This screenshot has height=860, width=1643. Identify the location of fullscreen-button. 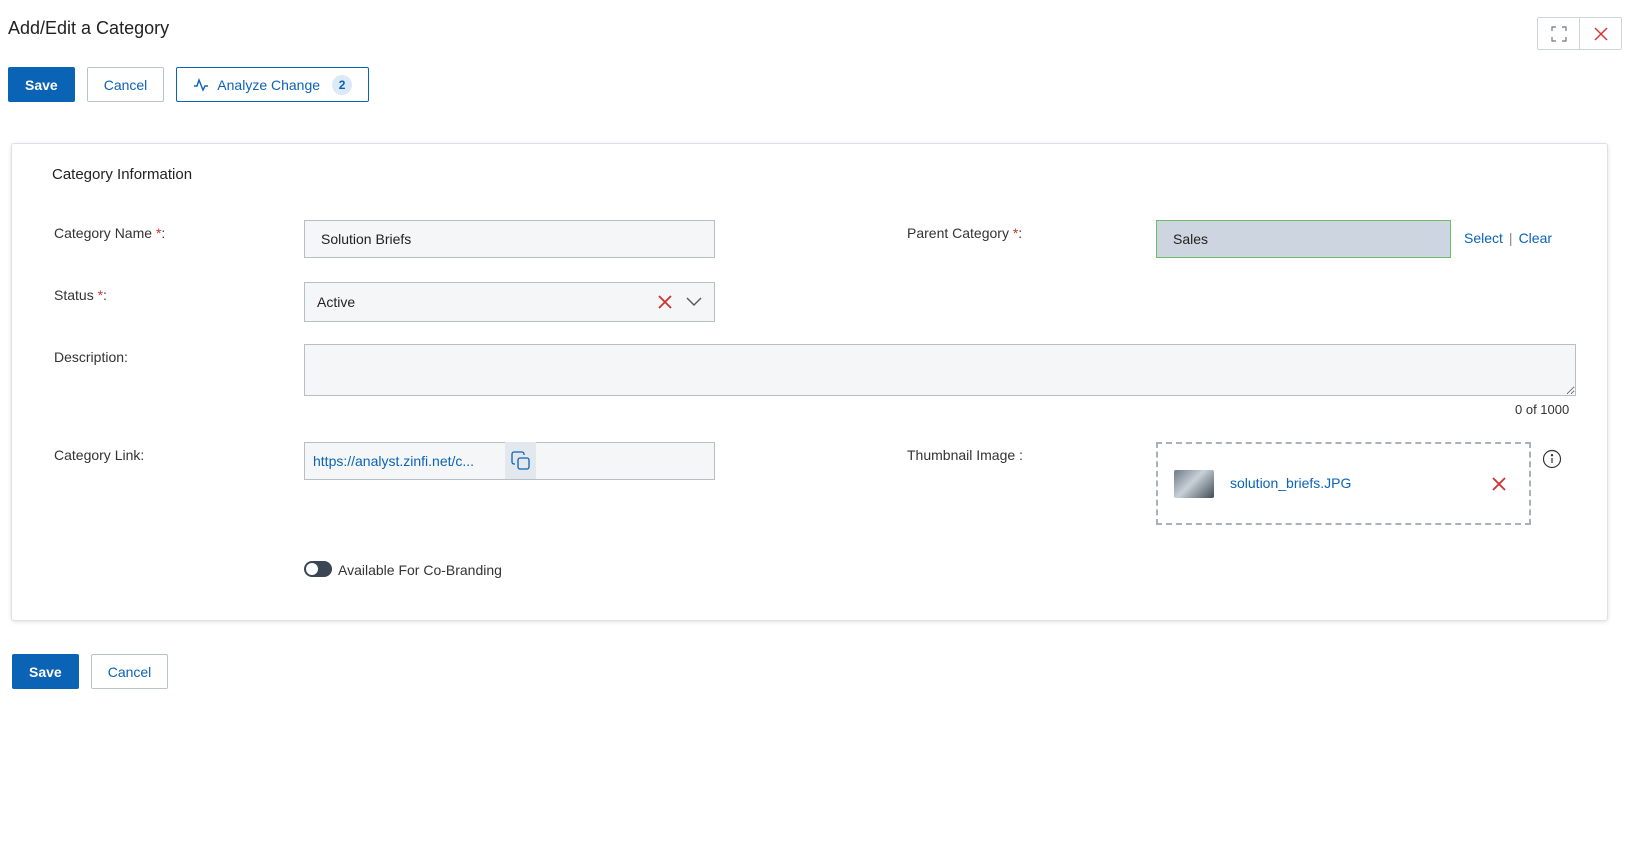
(1558, 33).